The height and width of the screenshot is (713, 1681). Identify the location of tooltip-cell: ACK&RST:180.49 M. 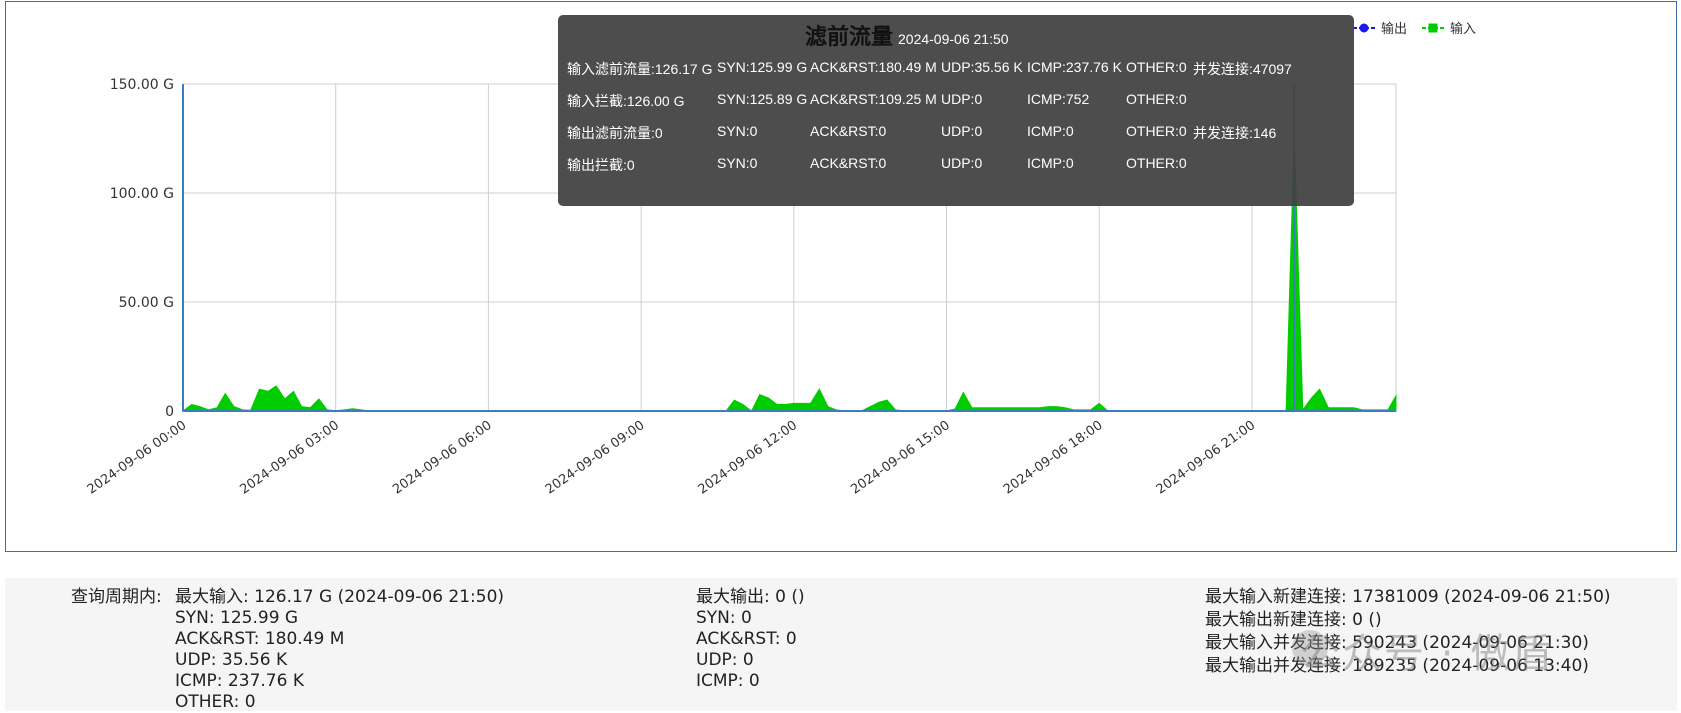
(873, 67).